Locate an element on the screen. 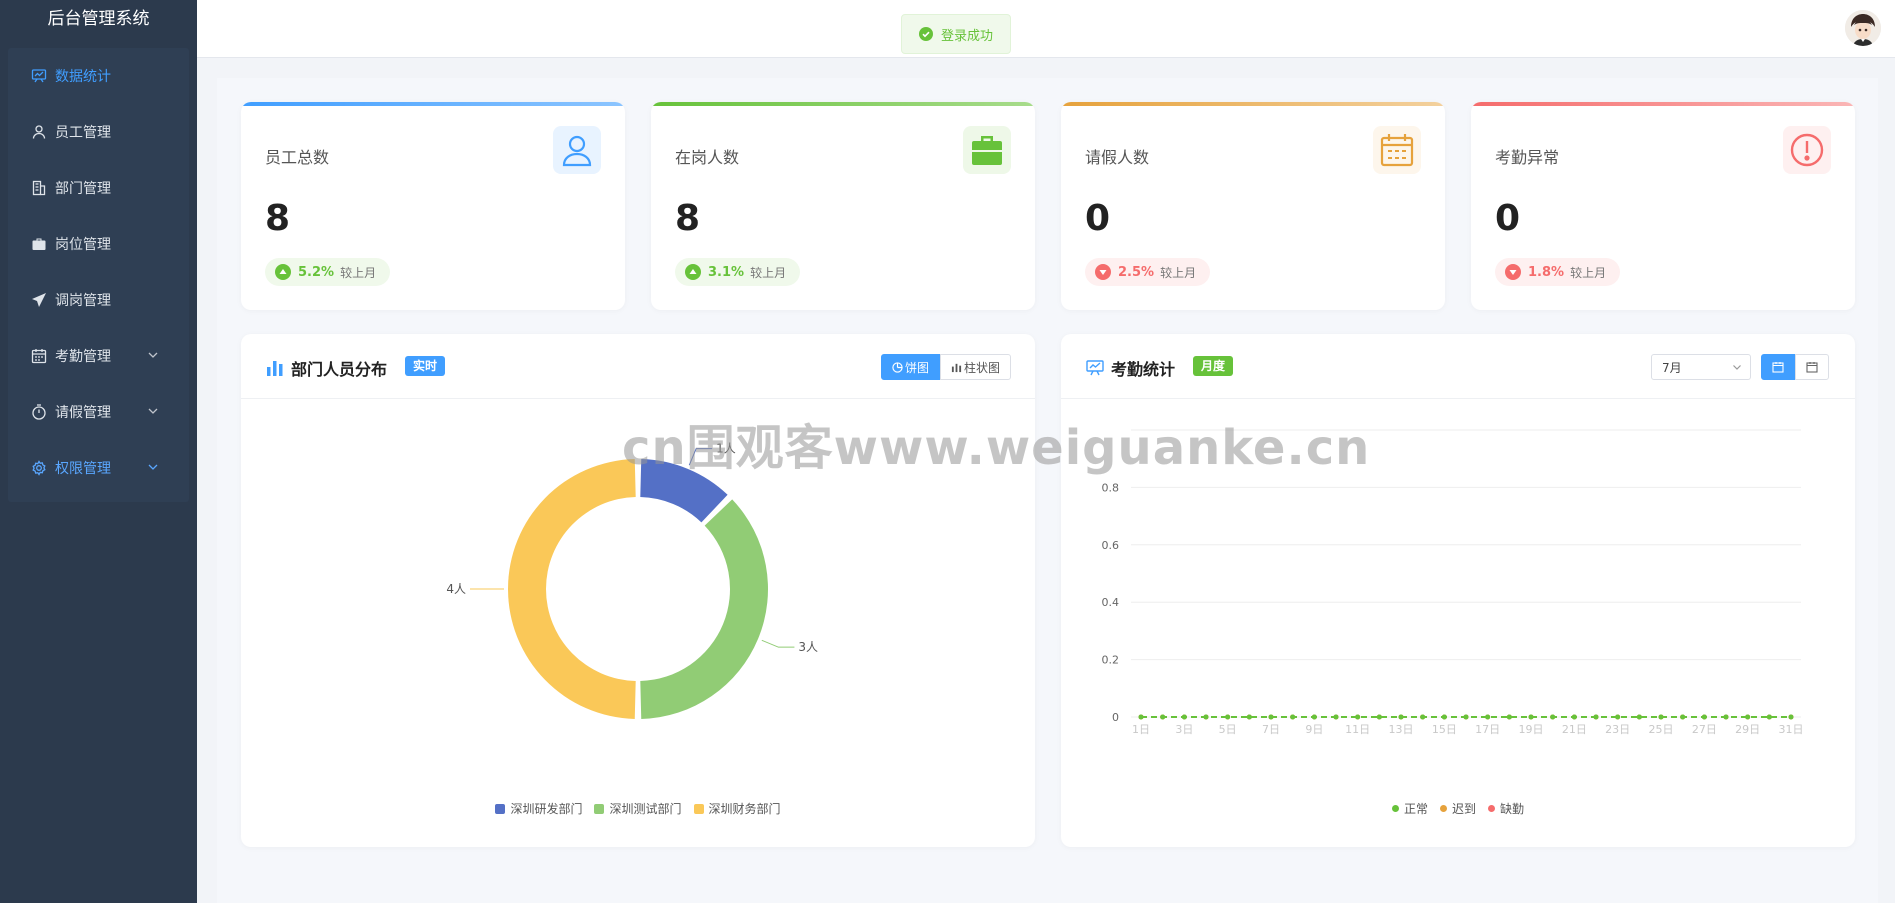 Image resolution: width=1895 pixels, height=903 pixels. stat-label: 员工总数 is located at coordinates (297, 157).